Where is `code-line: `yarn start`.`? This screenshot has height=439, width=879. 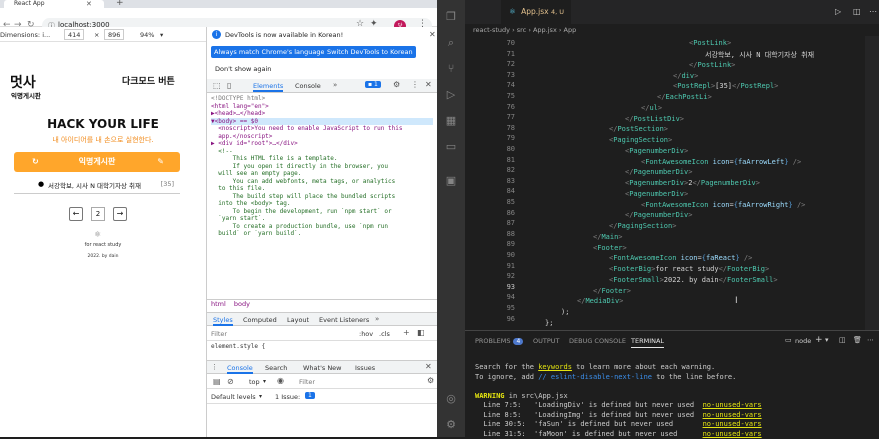 code-line: `yarn start`. is located at coordinates (322, 219).